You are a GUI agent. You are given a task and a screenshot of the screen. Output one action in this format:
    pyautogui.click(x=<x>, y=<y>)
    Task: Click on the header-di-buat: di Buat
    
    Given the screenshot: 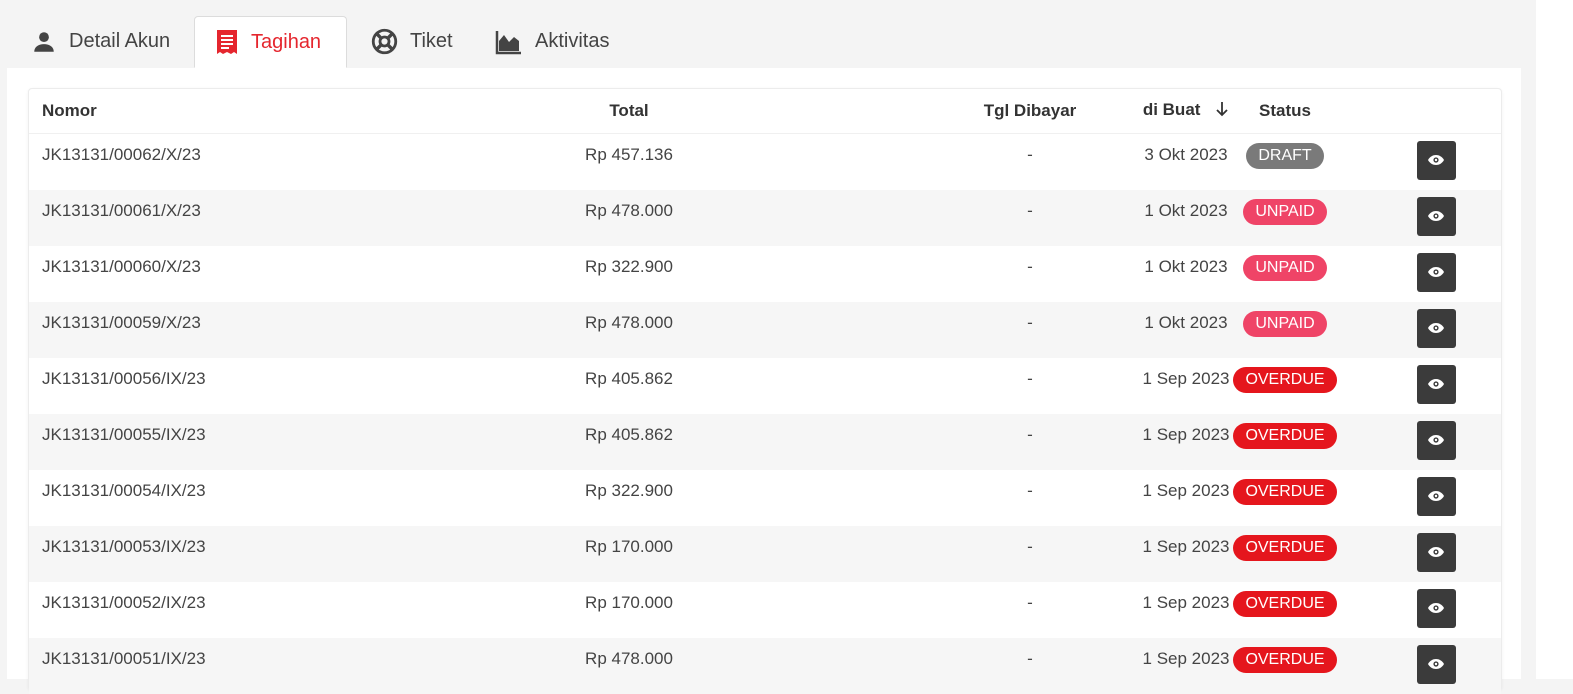 What is the action you would take?
    pyautogui.click(x=1181, y=111)
    